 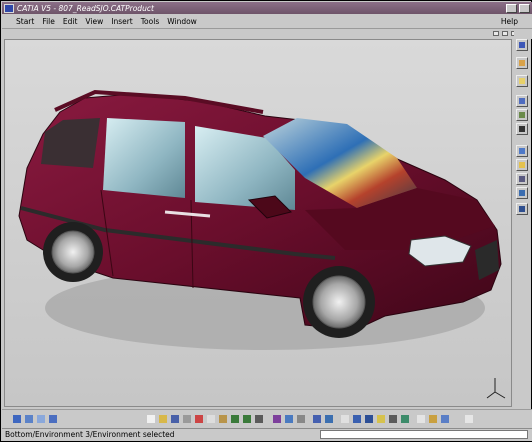 What do you see at coordinates (223, 419) in the screenshot?
I see `paste-icon` at bounding box center [223, 419].